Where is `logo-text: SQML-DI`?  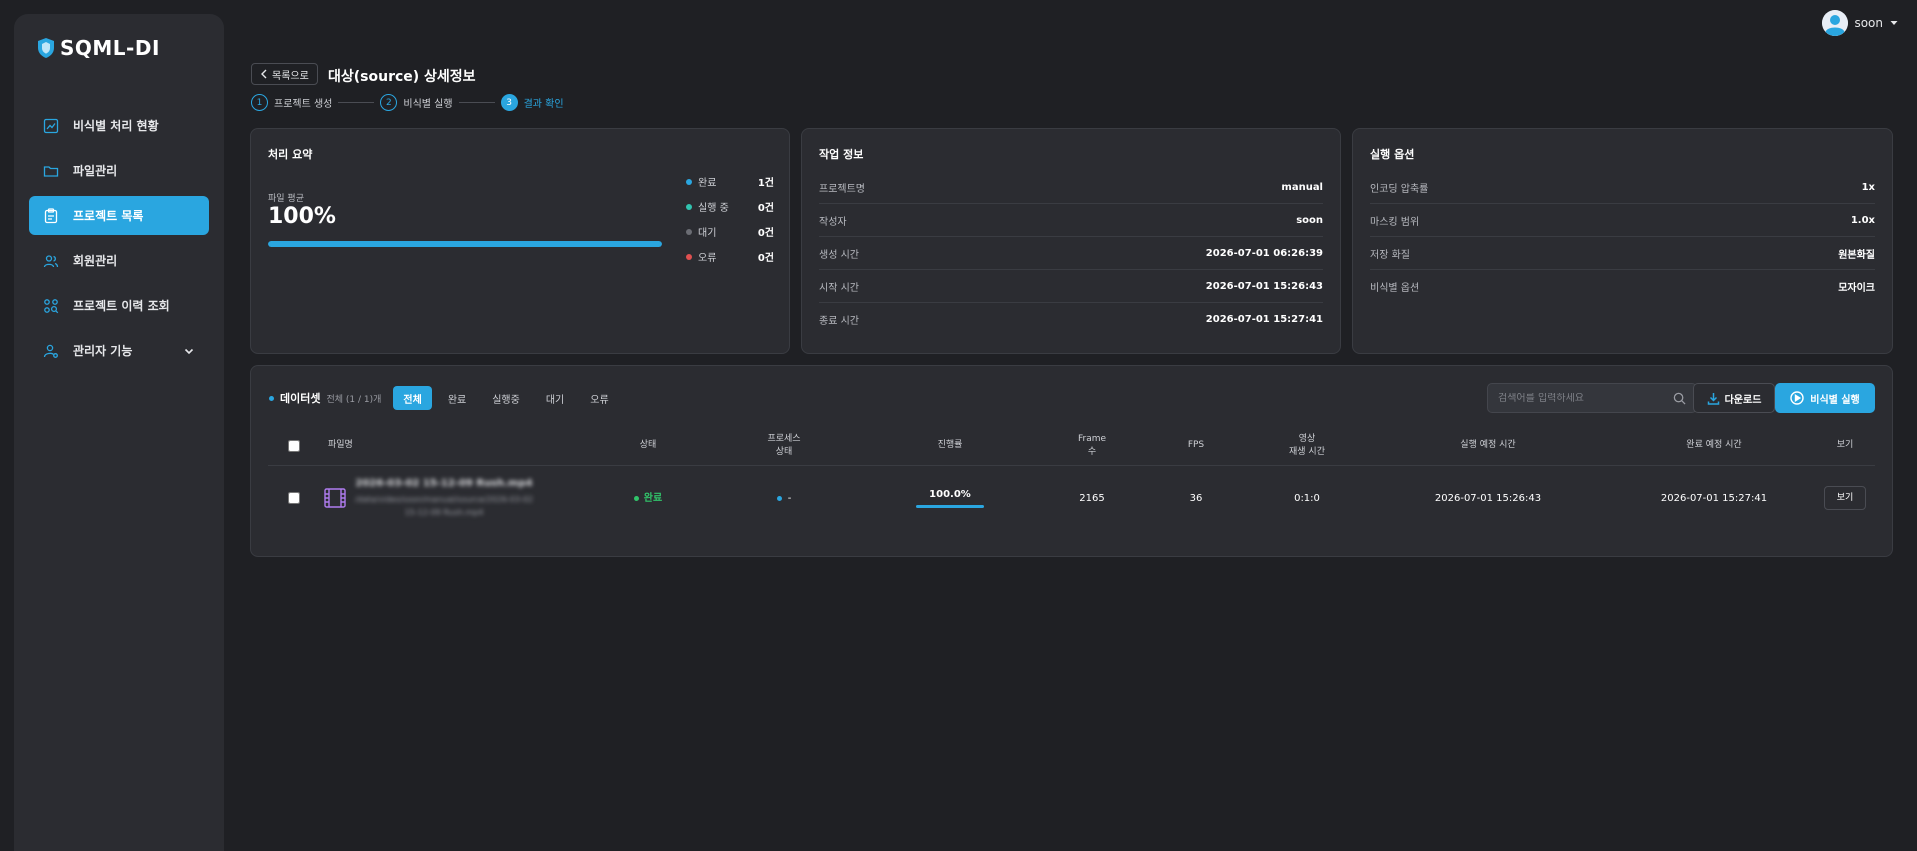
logo-text: SQML-DI is located at coordinates (110, 48).